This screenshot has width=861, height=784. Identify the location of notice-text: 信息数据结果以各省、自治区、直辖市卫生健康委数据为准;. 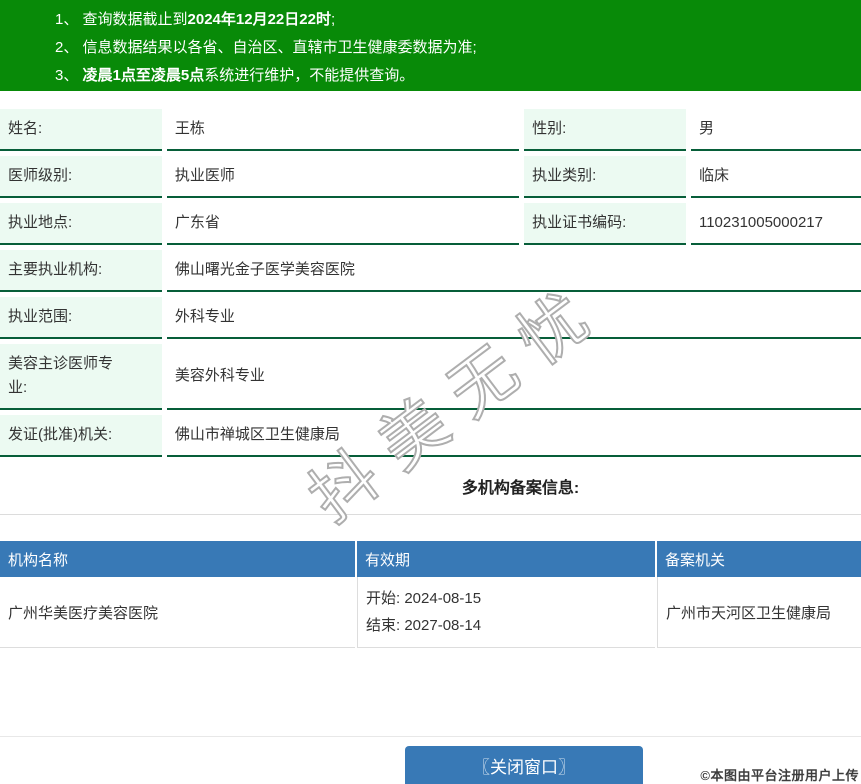
(279, 47).